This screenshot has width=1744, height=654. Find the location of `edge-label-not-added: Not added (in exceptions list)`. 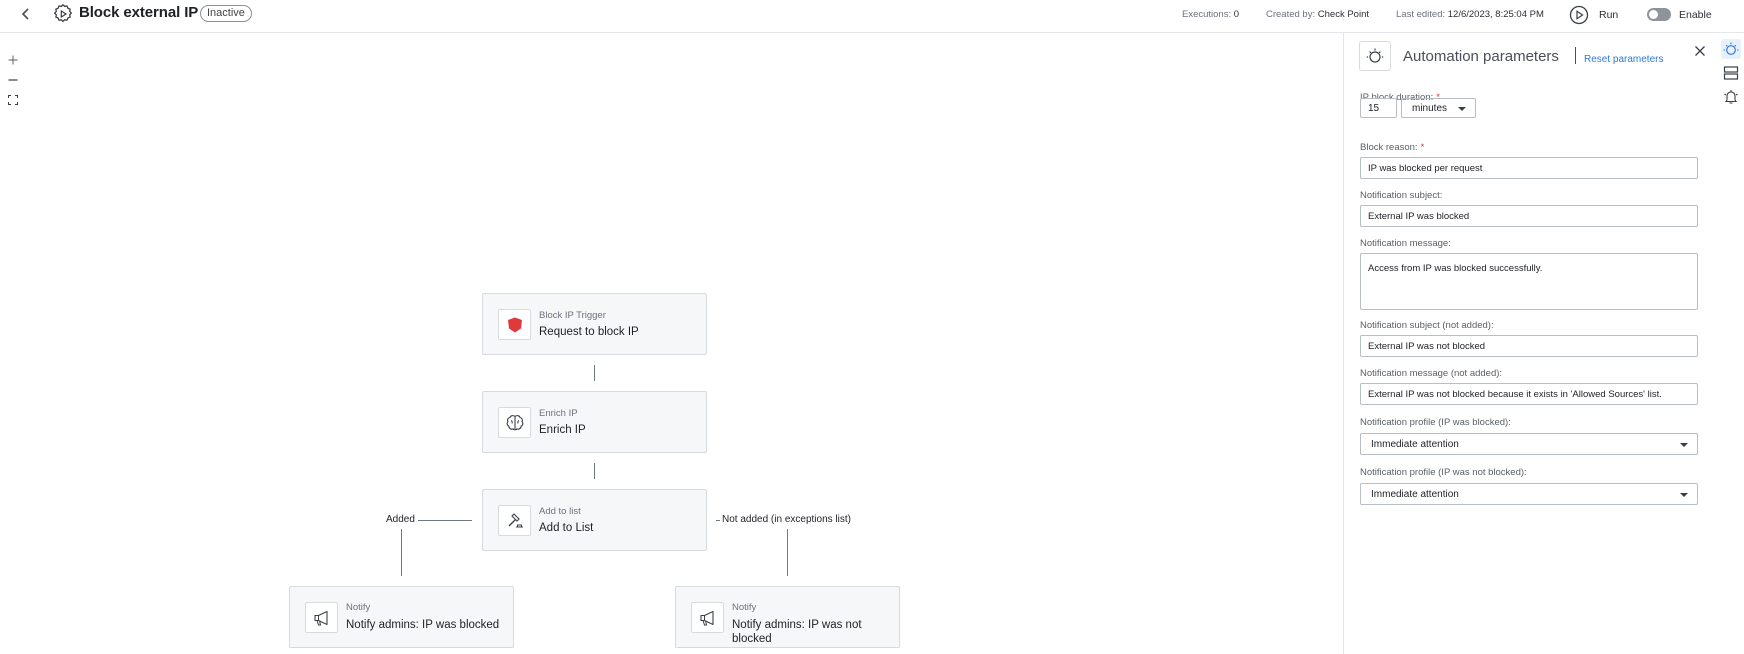

edge-label-not-added: Not added (in exceptions list) is located at coordinates (786, 519).